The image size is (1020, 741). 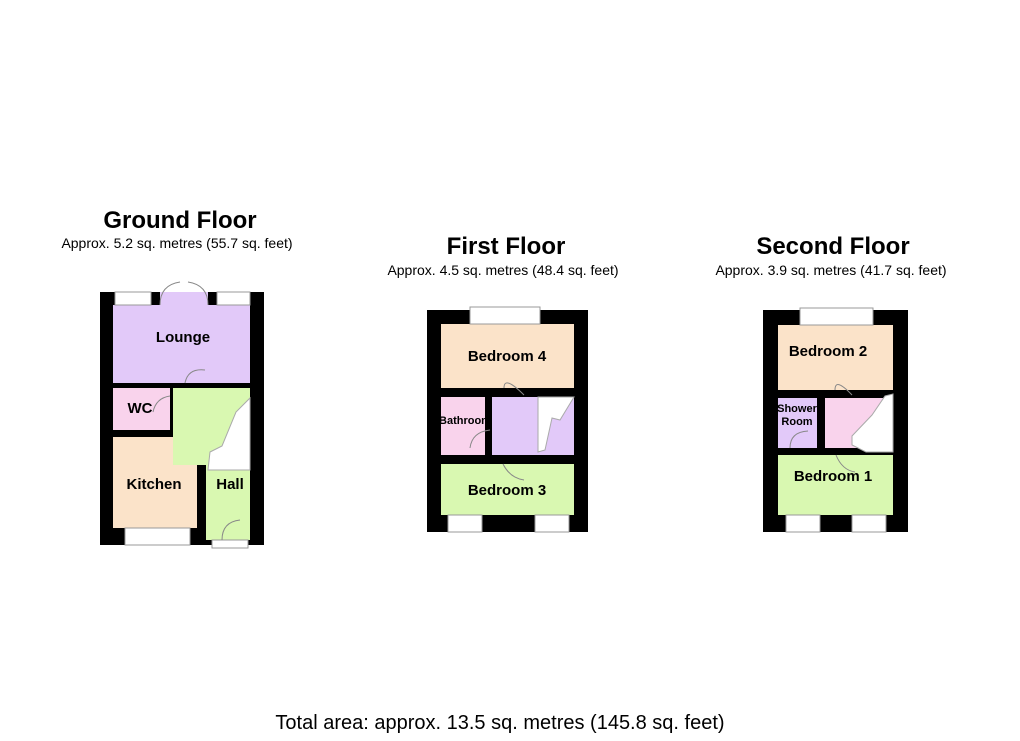 I want to click on bedroom-1-room, so click(x=835, y=485).